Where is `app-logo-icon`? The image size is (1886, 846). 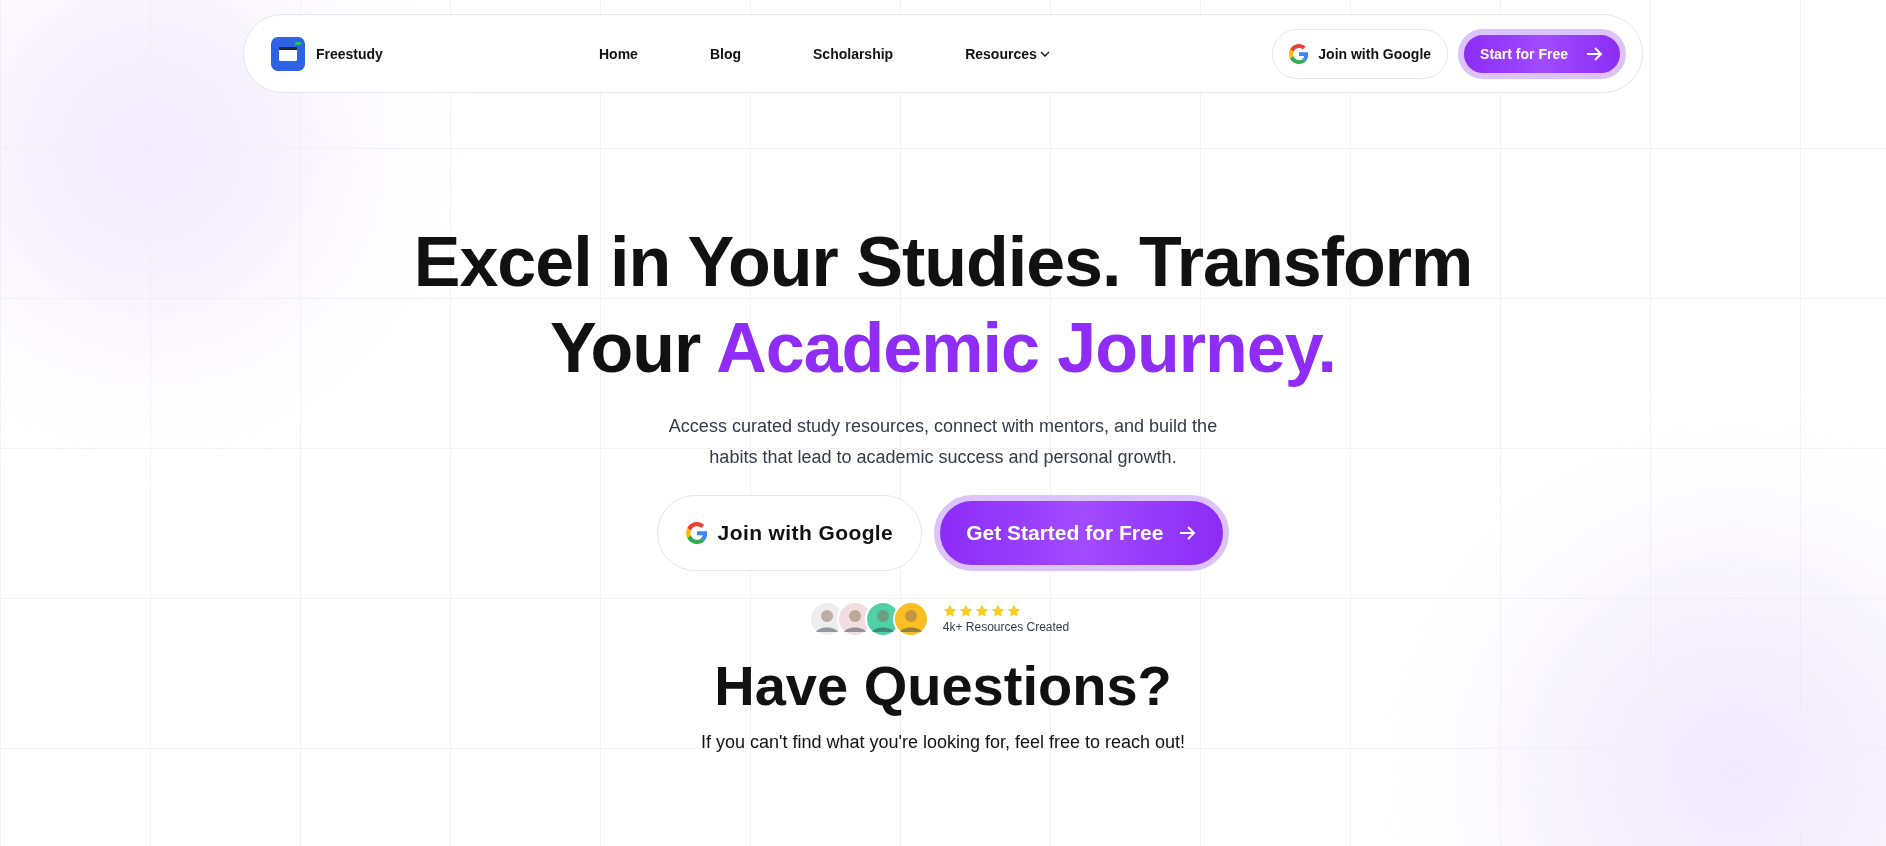
app-logo-icon is located at coordinates (288, 53).